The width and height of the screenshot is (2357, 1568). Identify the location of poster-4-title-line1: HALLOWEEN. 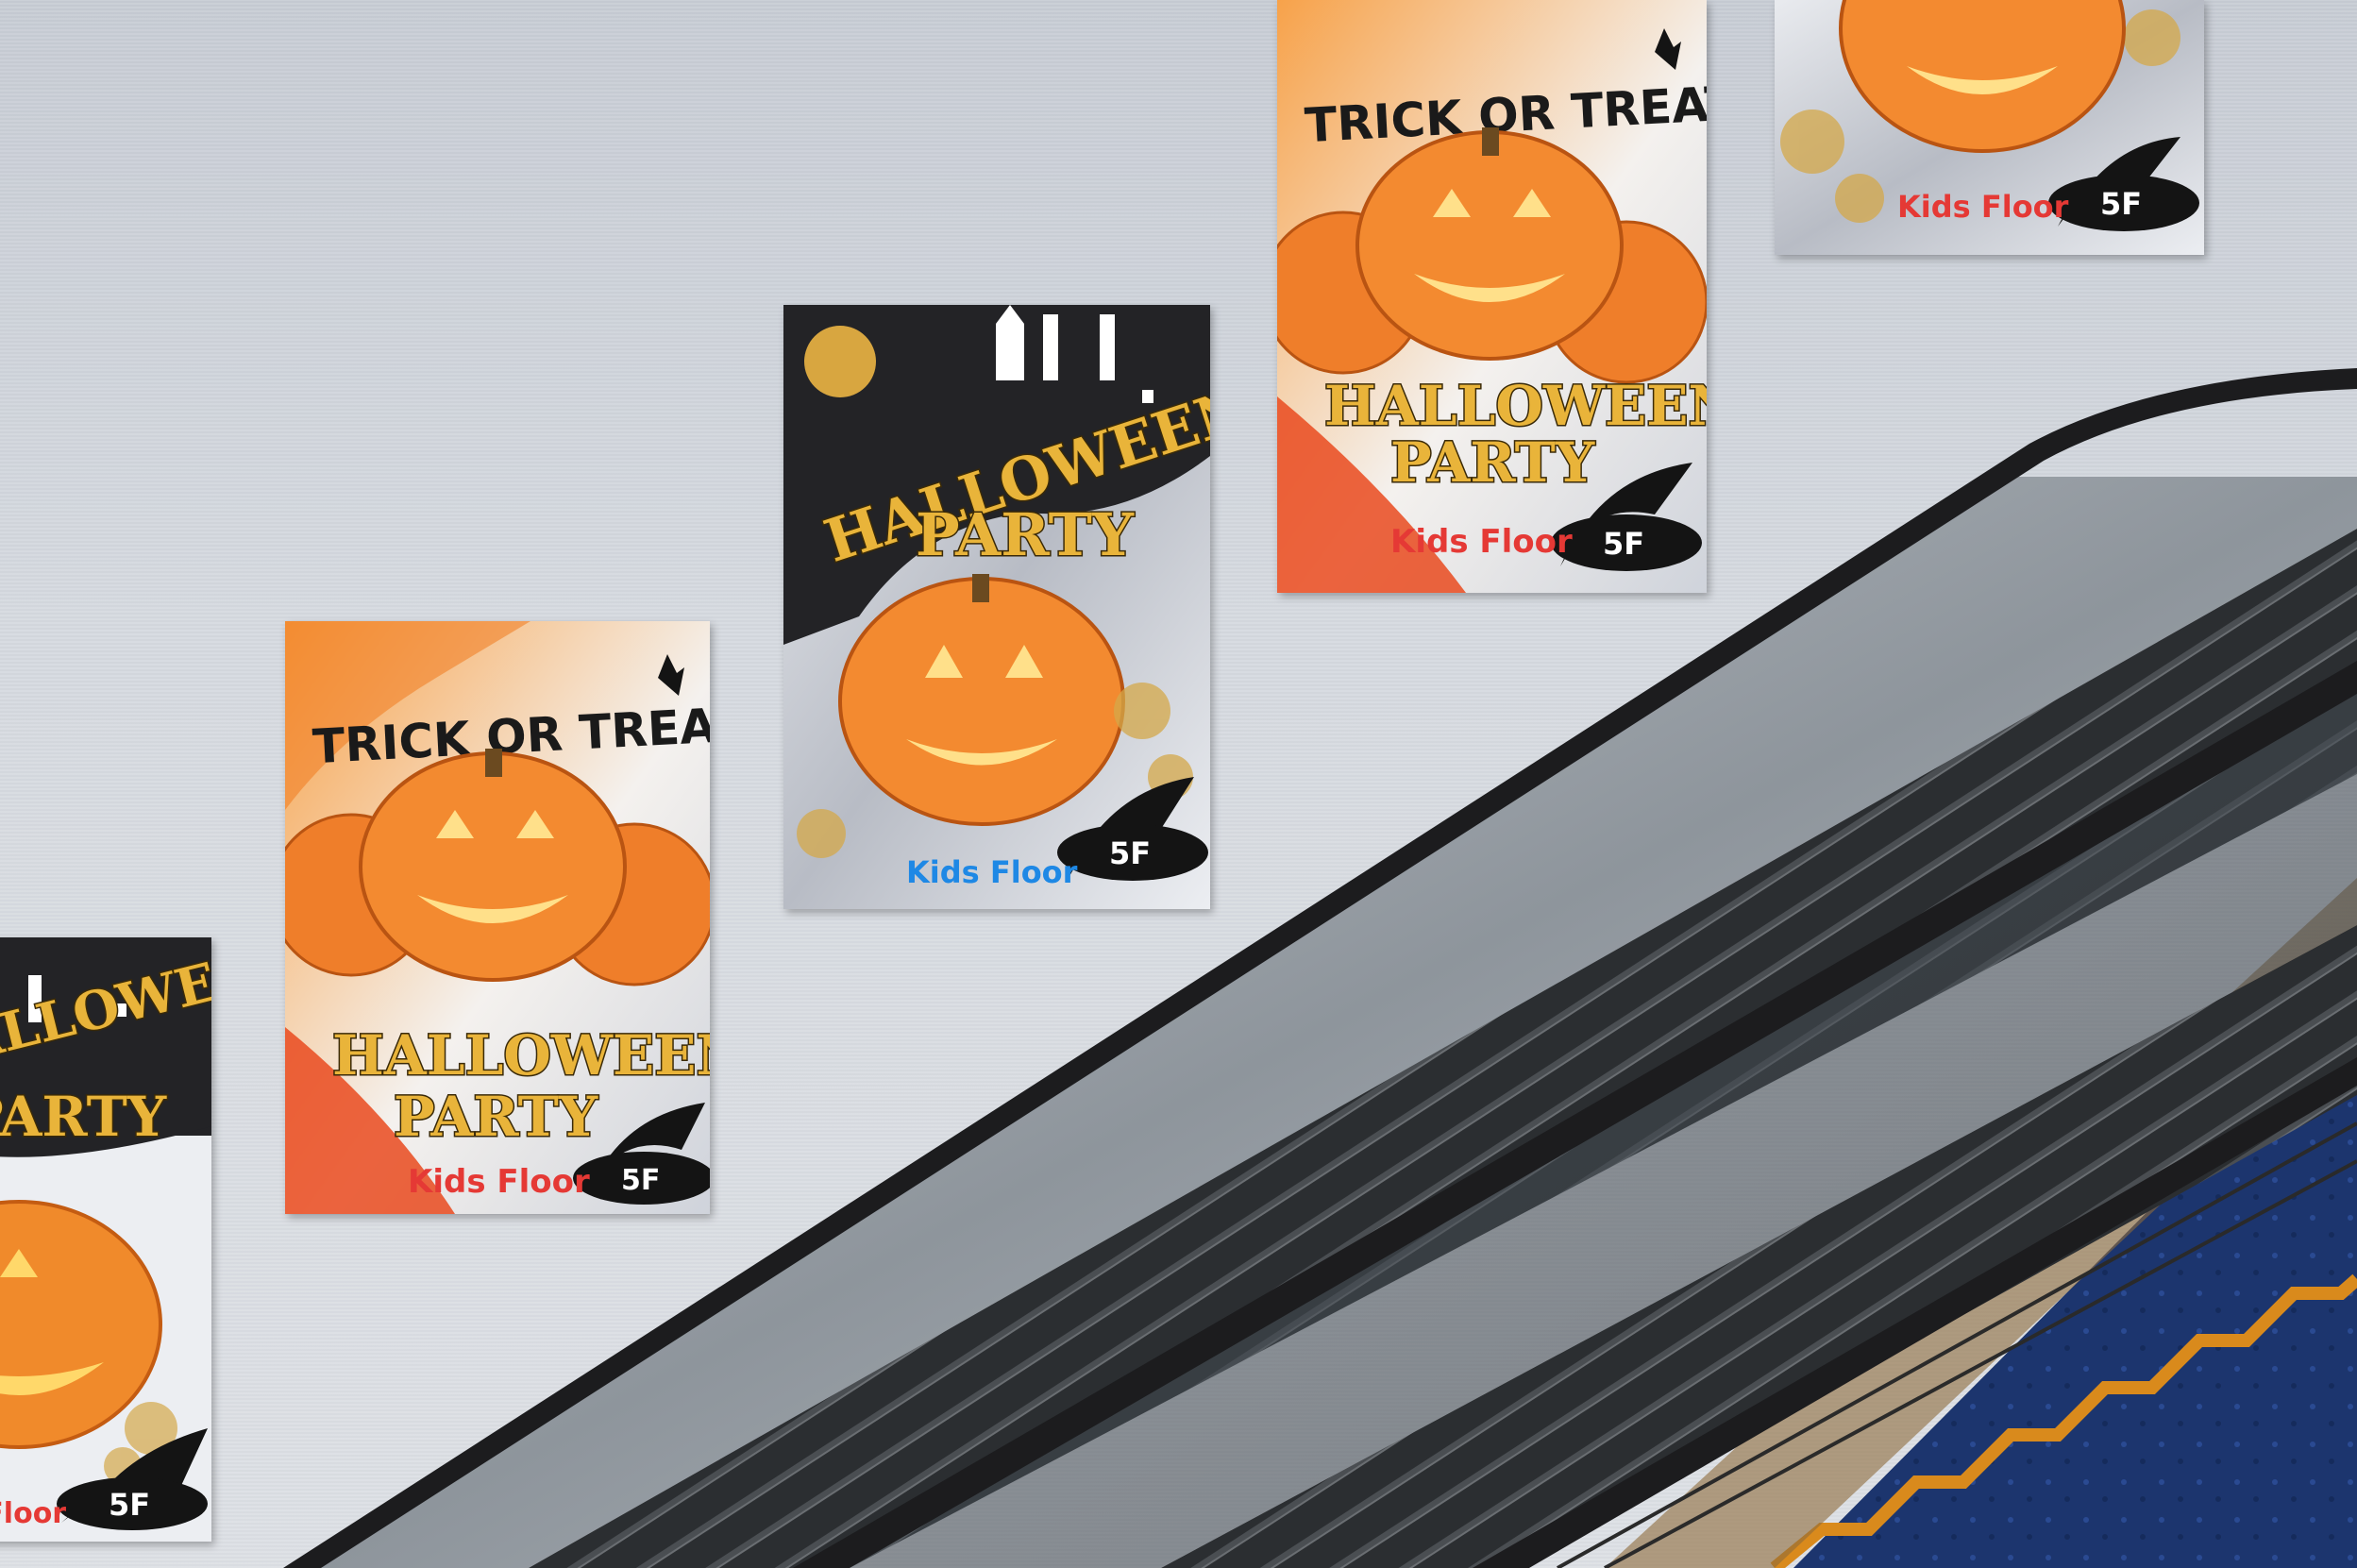
(1515, 406).